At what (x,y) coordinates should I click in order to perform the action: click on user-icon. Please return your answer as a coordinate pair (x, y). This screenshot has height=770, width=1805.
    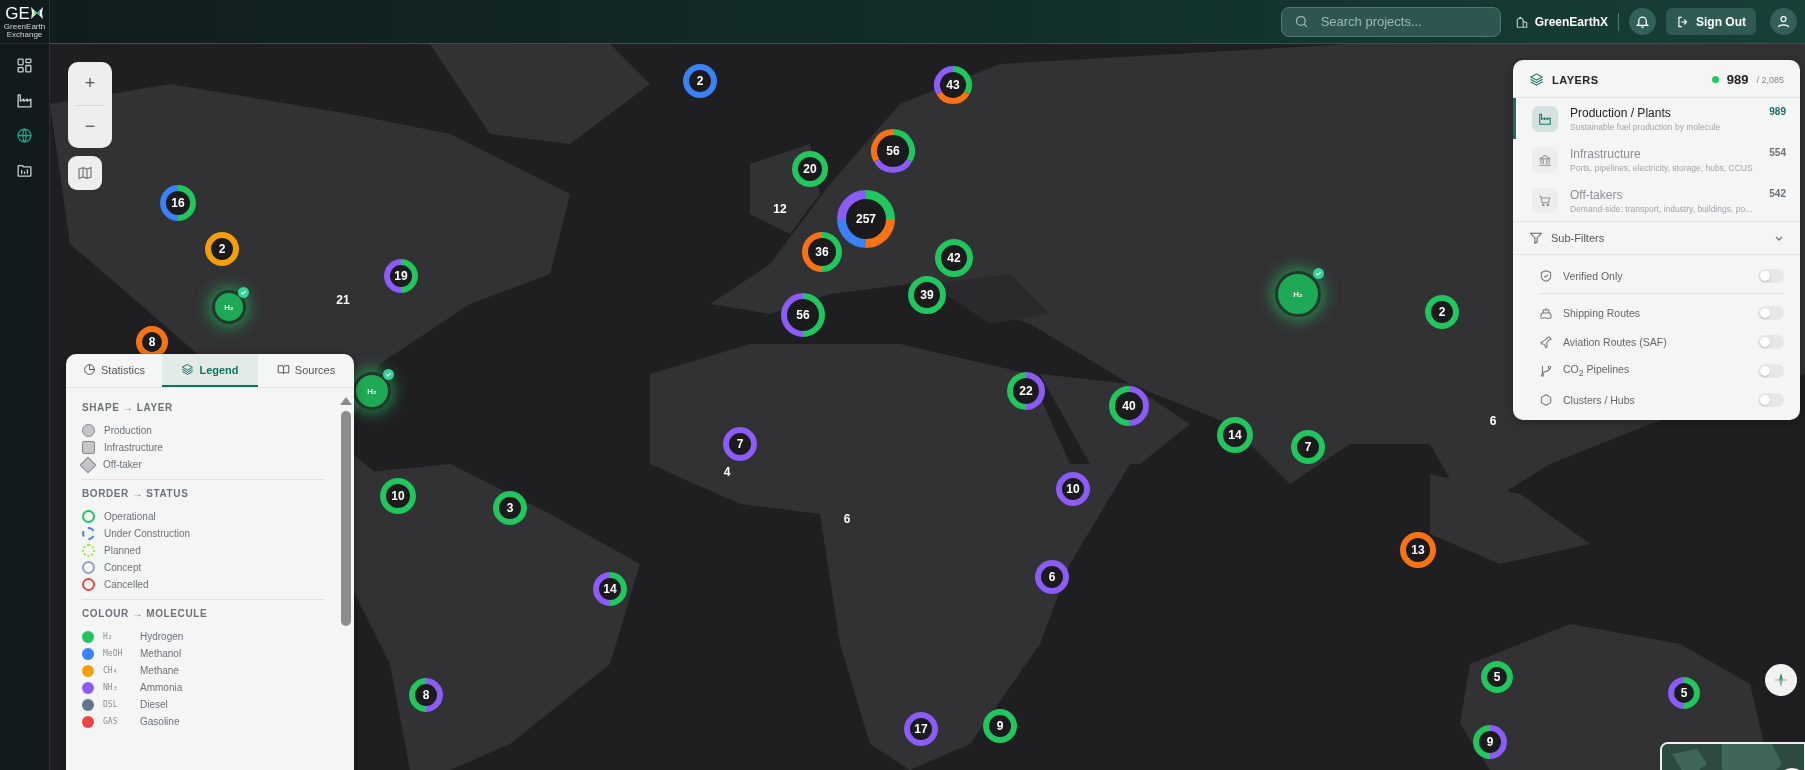
    Looking at the image, I should click on (1783, 21).